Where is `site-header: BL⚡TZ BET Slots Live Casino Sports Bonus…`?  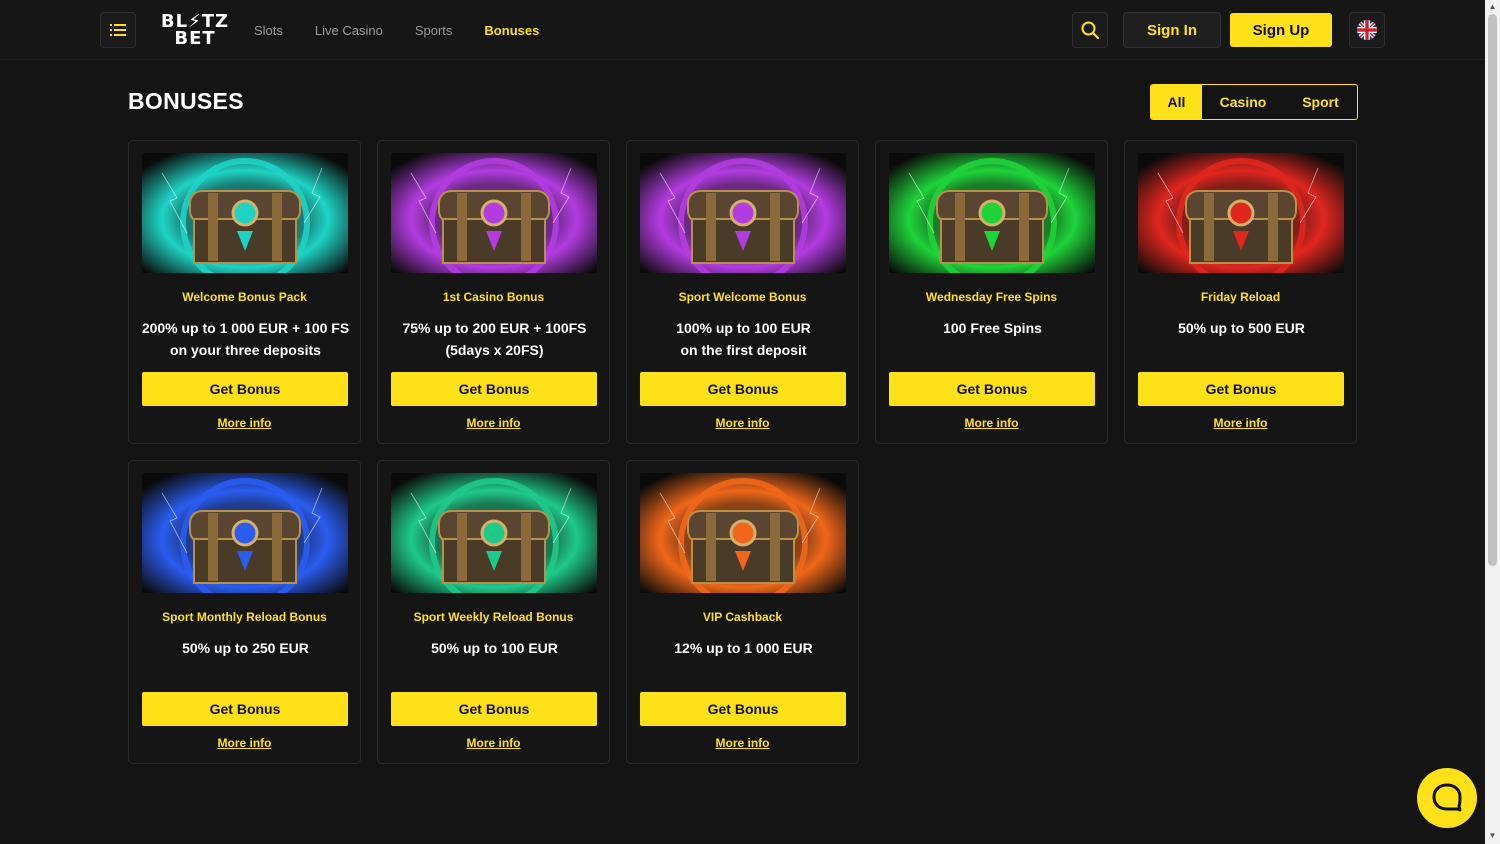
site-header: BL⚡TZ BET Slots Live Casino Sports Bonus… is located at coordinates (742, 30).